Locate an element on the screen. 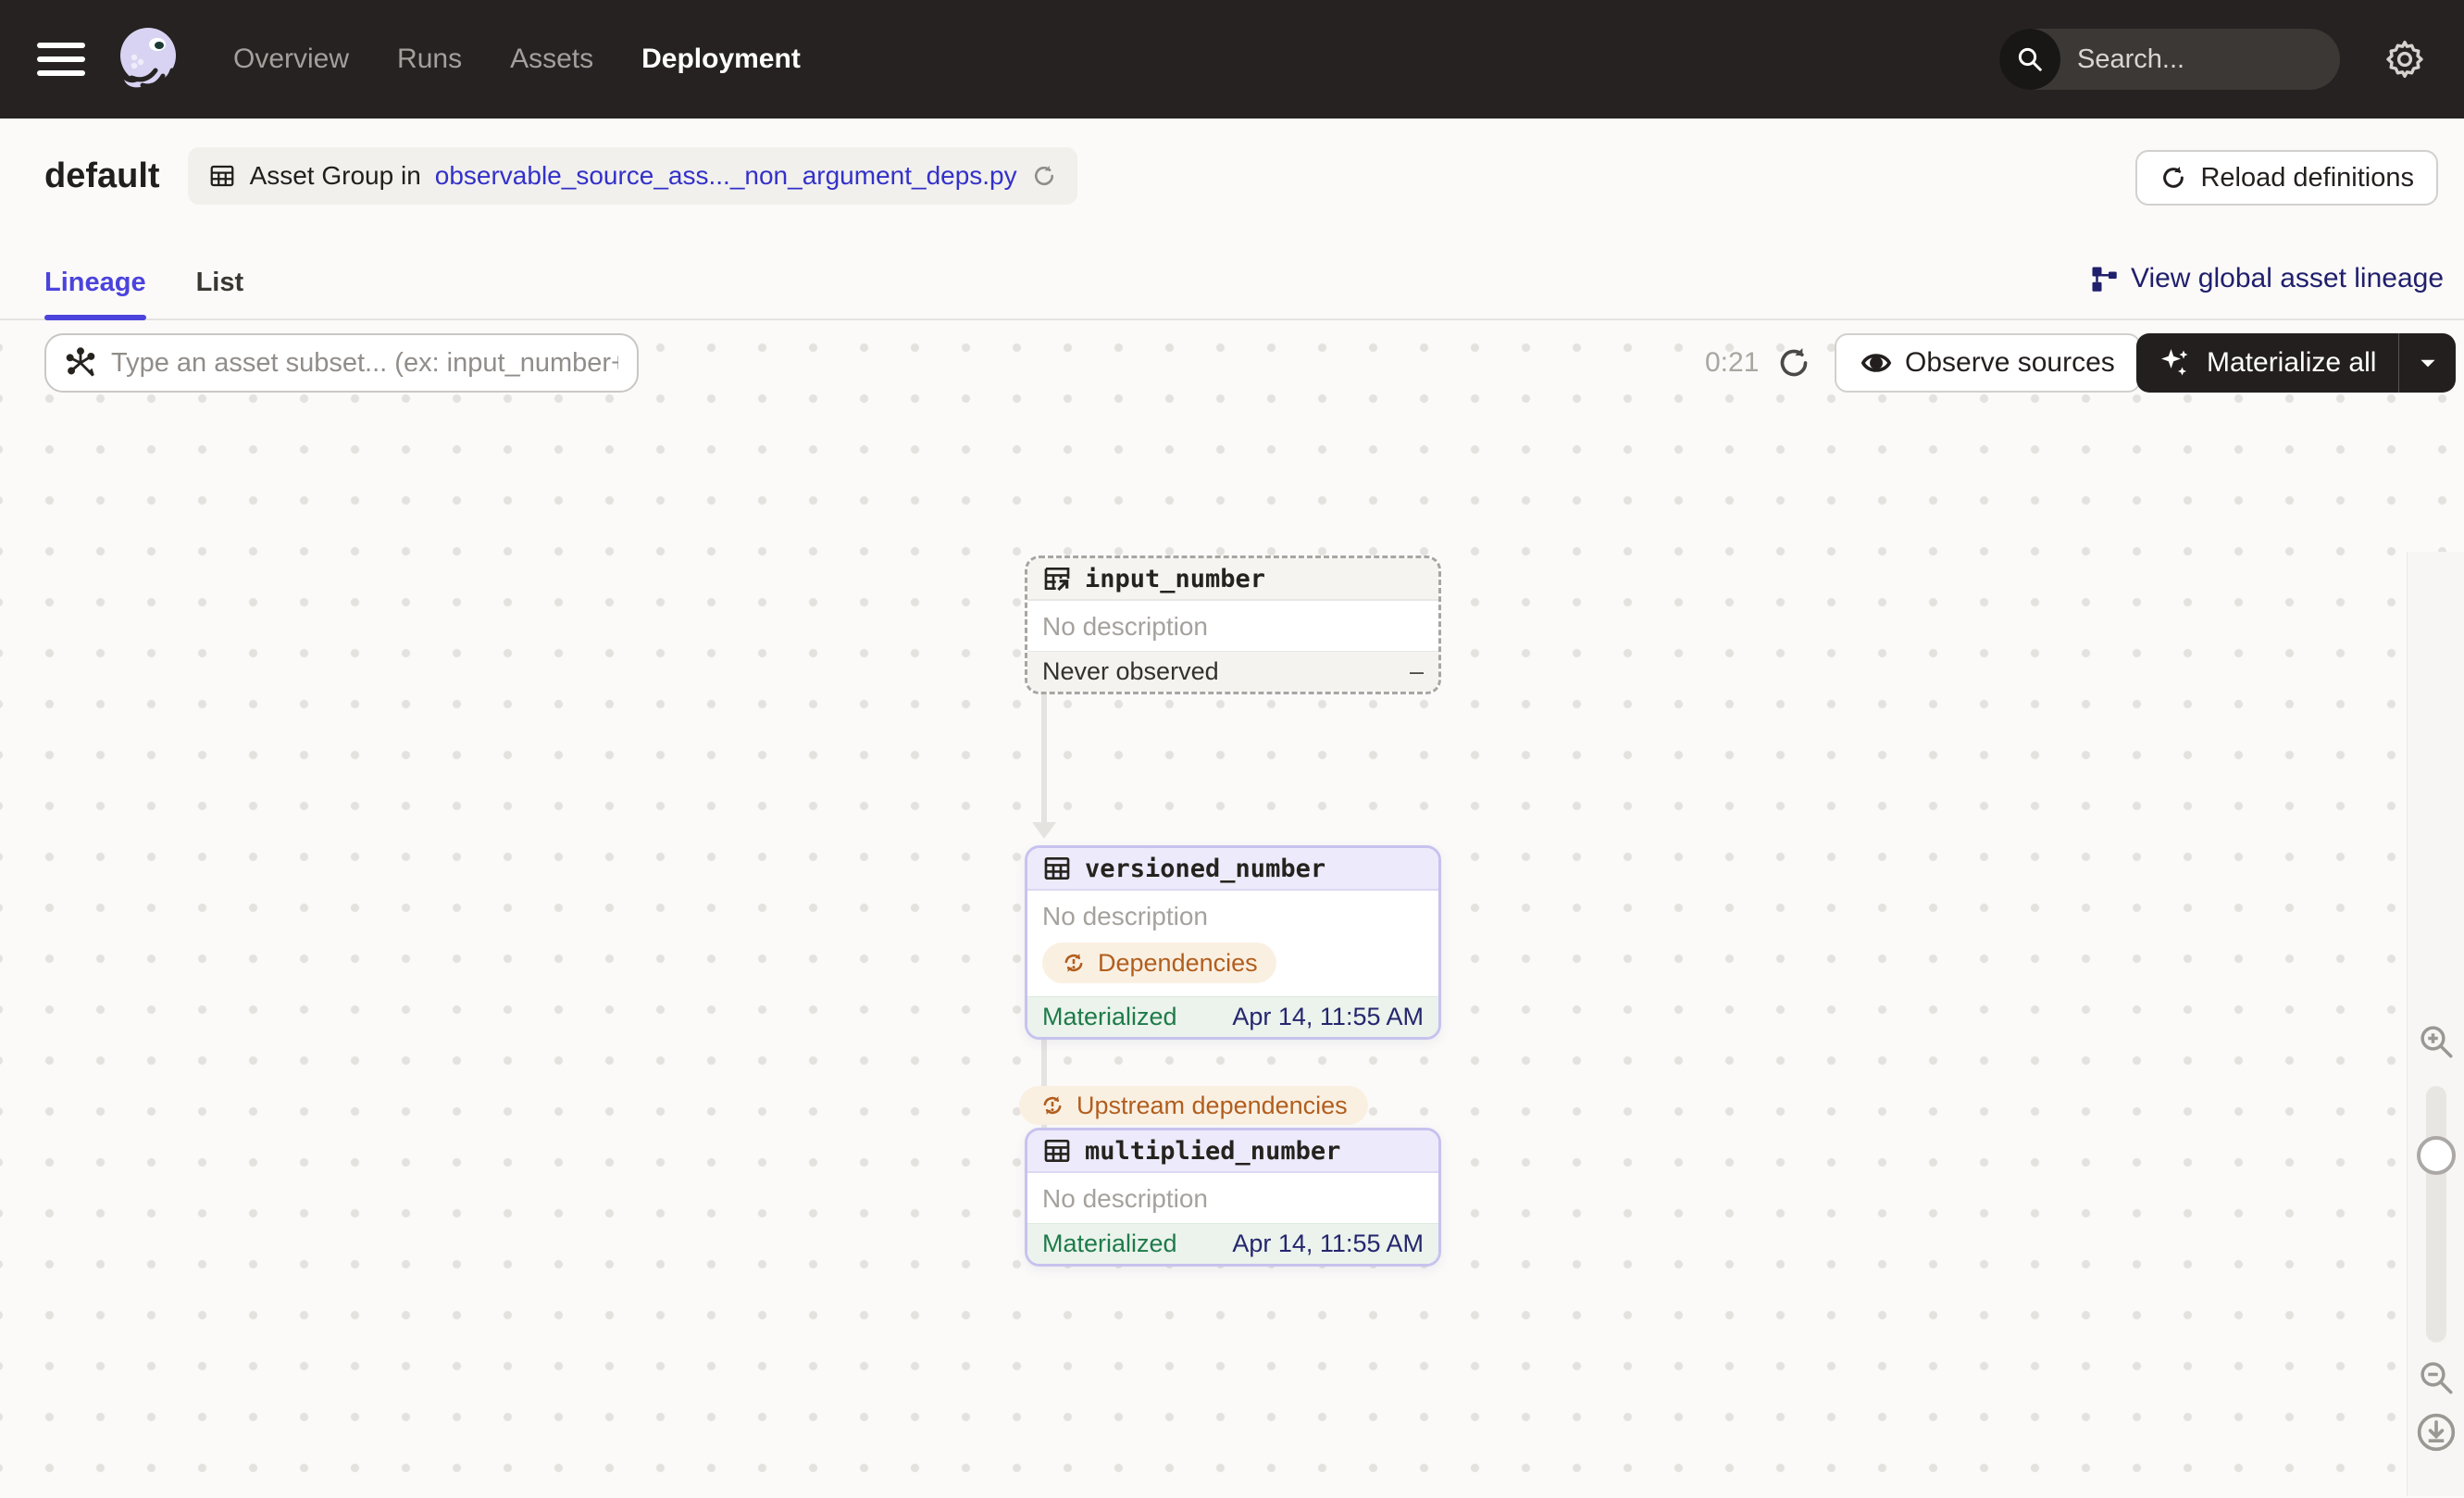 The image size is (2464, 1498). sparkle-icon is located at coordinates (2174, 362).